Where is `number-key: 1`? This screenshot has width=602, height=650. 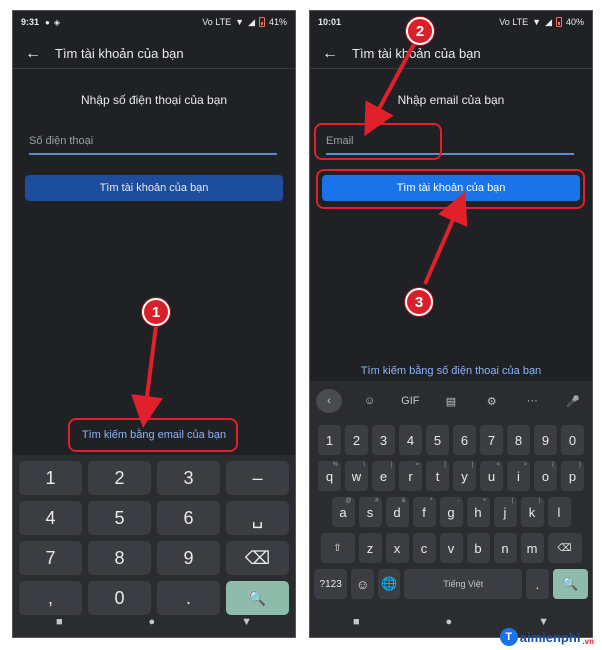 number-key: 1 is located at coordinates (329, 440).